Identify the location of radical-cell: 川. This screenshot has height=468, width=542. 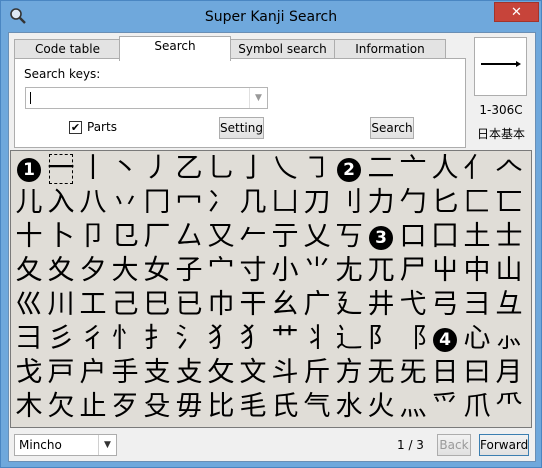
(61, 305).